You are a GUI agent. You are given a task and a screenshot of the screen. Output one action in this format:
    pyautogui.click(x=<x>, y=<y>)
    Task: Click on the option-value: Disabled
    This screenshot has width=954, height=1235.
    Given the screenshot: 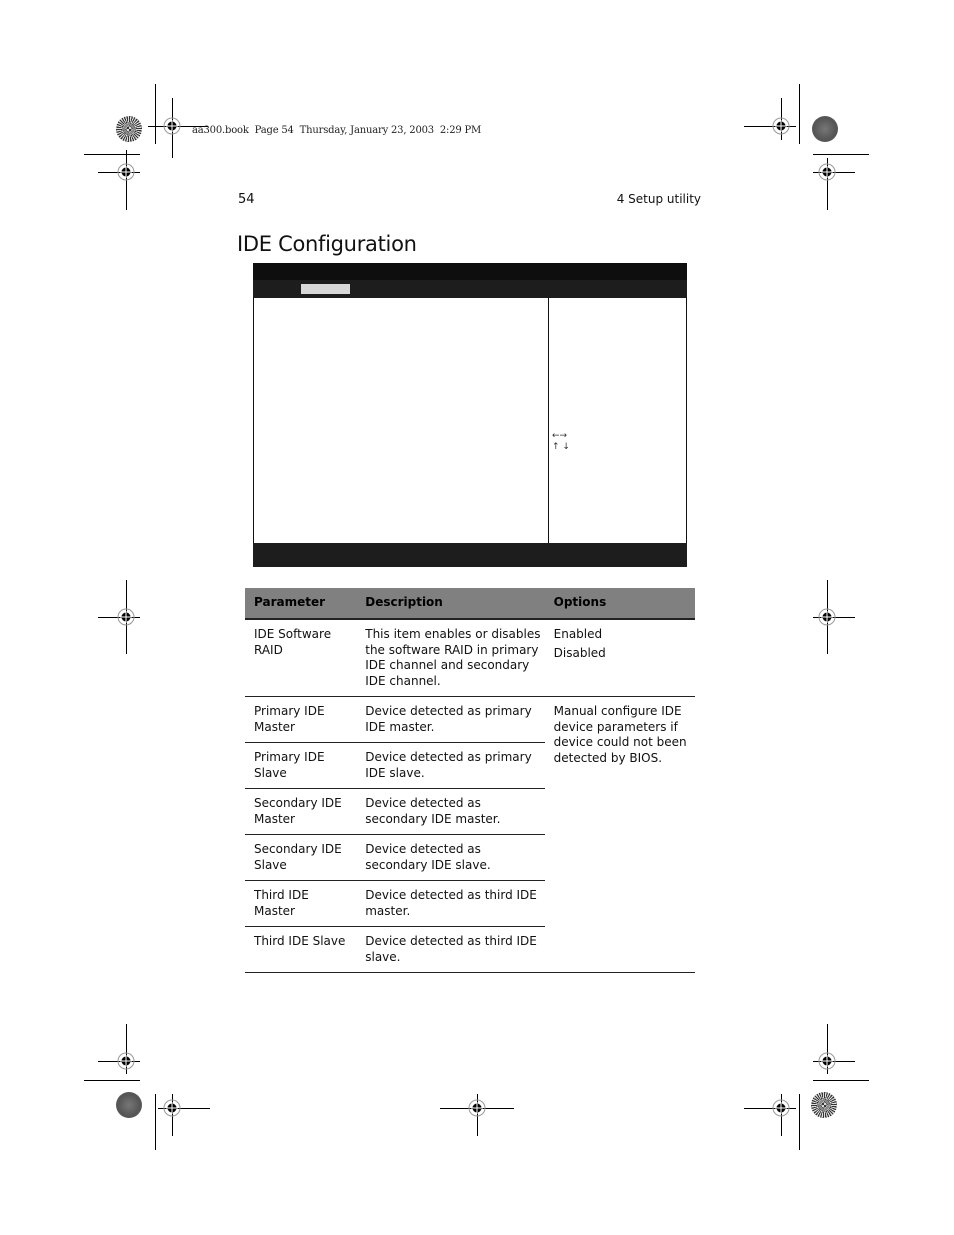 What is the action you would take?
    pyautogui.click(x=579, y=652)
    